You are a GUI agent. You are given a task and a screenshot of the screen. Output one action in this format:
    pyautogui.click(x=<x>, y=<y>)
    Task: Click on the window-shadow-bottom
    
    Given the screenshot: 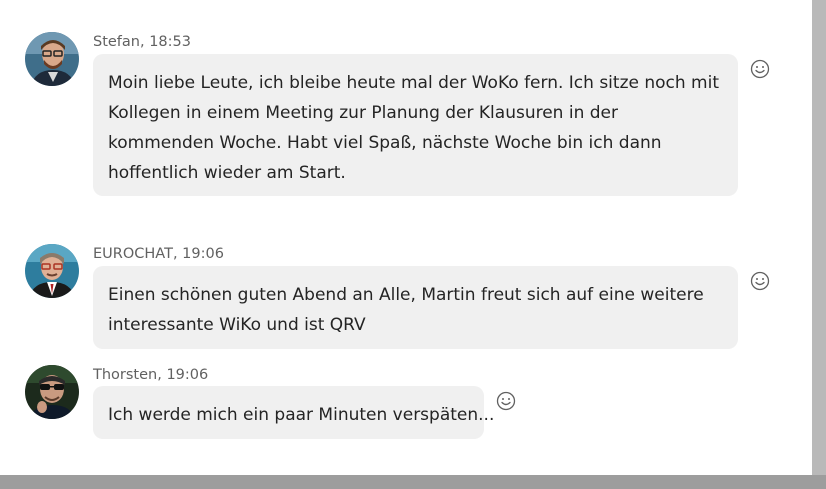 What is the action you would take?
    pyautogui.click(x=413, y=482)
    